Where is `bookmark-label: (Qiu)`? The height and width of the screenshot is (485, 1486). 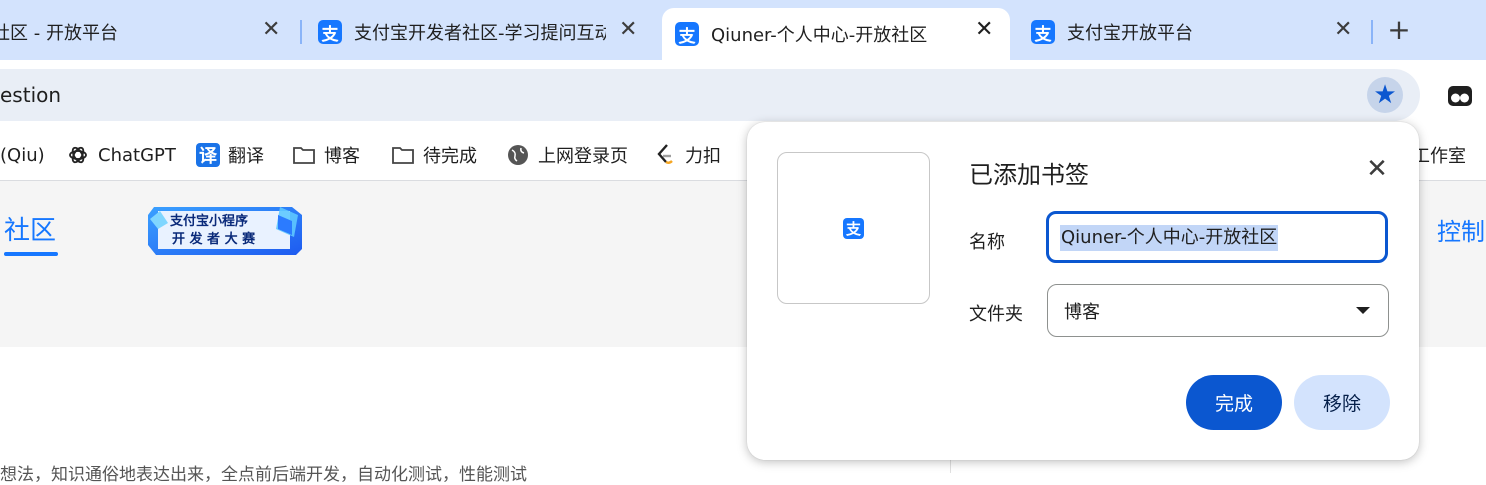 bookmark-label: (Qiu) is located at coordinates (22, 155).